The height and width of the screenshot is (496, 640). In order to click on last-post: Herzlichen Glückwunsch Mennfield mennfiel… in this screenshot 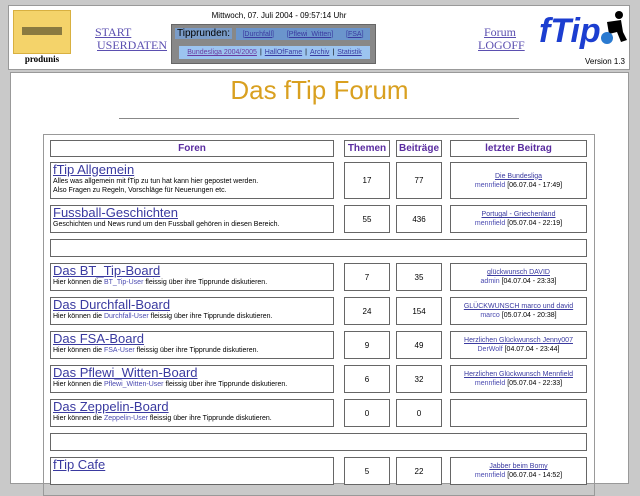, I will do `click(518, 379)`.